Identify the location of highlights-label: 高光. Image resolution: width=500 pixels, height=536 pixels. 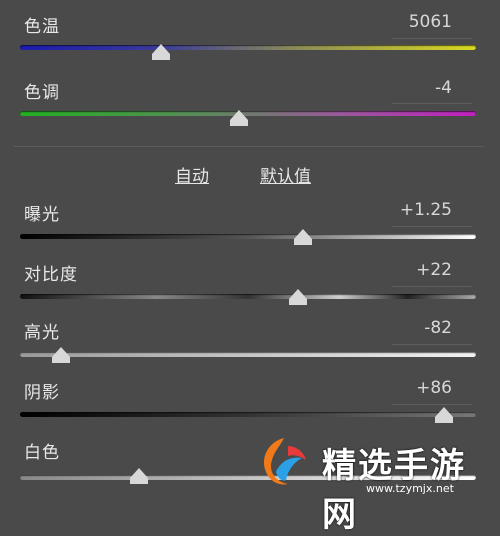
(42, 333).